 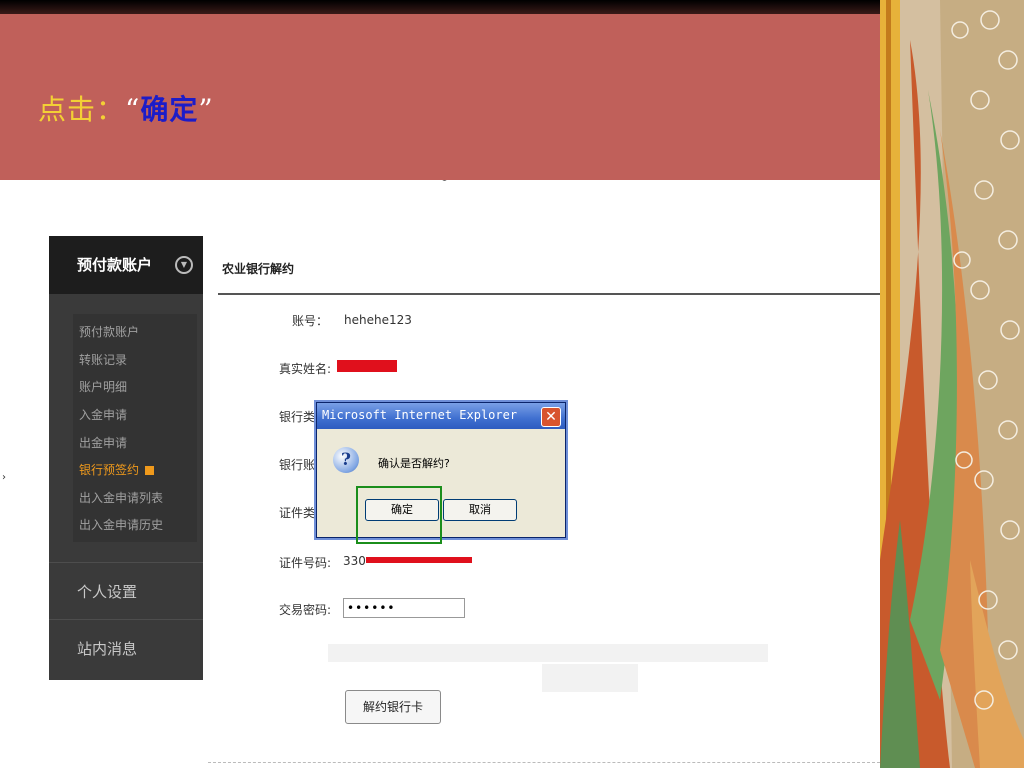 I want to click on slide-title: 点击：“确定”, so click(x=126, y=108).